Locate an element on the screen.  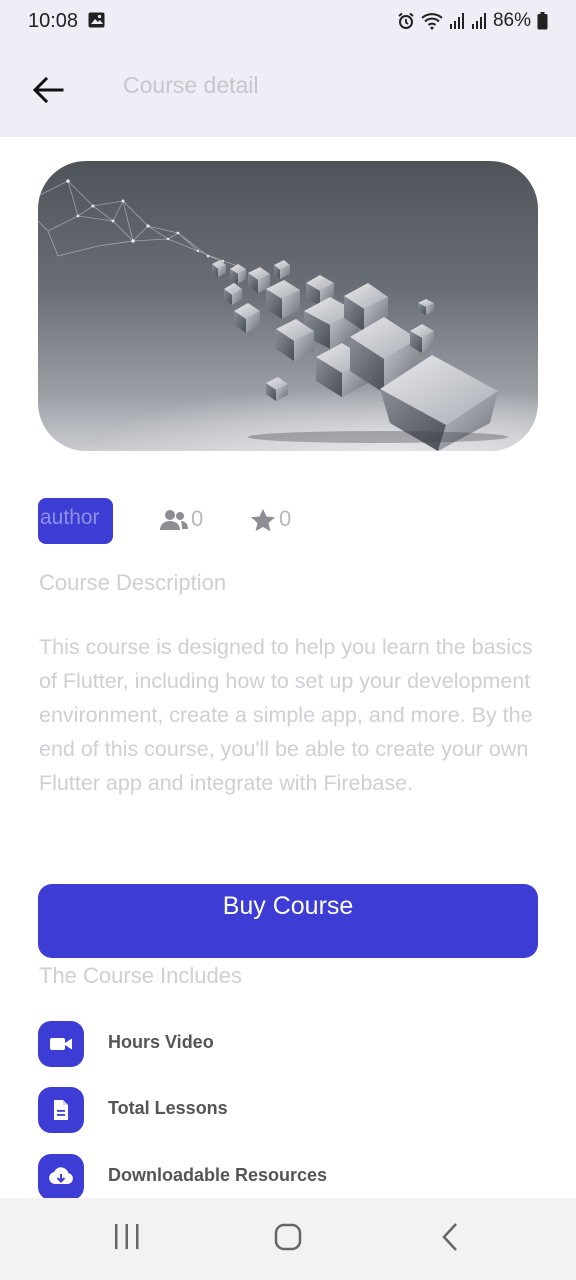
video-camera-icon is located at coordinates (61, 1044).